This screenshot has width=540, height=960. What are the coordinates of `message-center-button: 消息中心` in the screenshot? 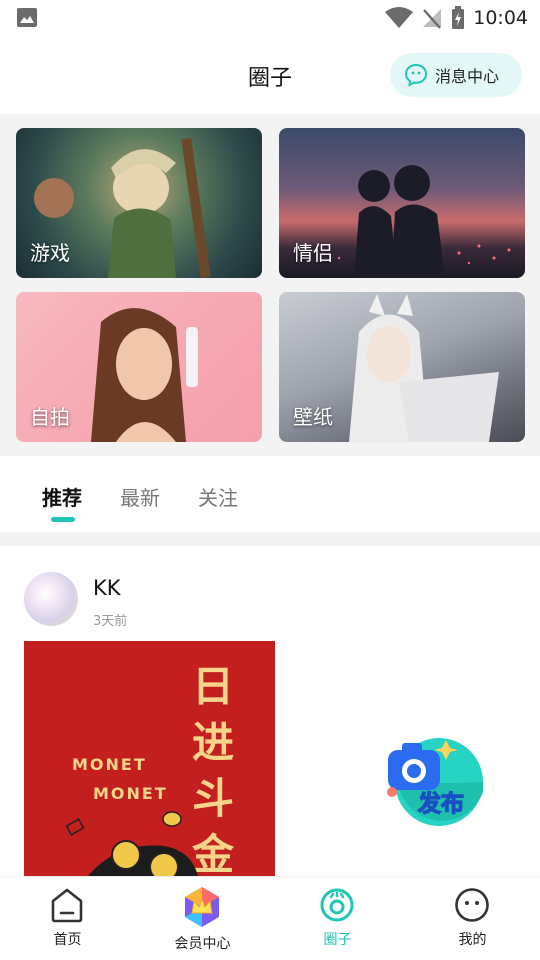 It's located at (456, 75).